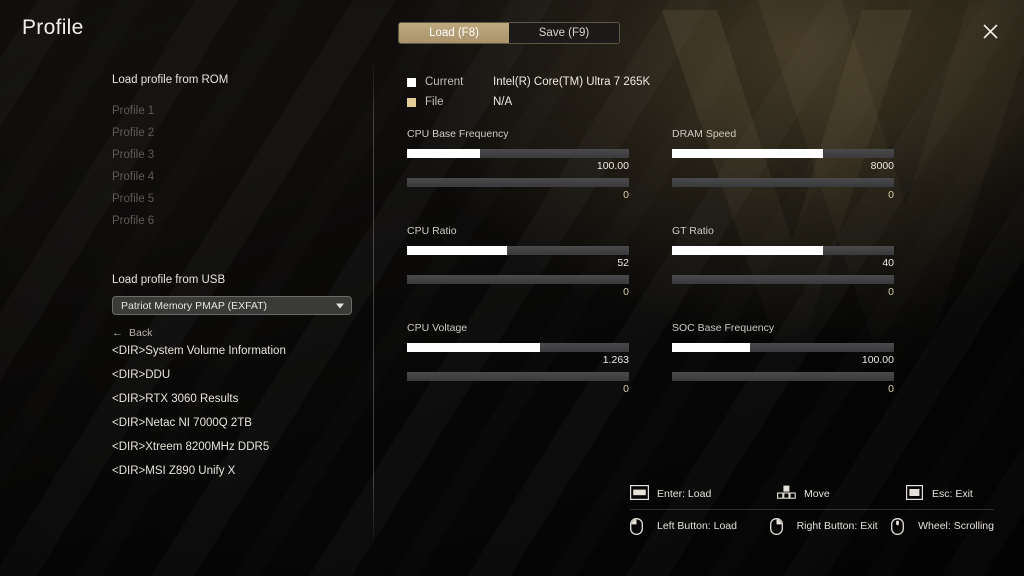  Describe the element at coordinates (454, 33) in the screenshot. I see `tab-load: Load (F8)` at that location.